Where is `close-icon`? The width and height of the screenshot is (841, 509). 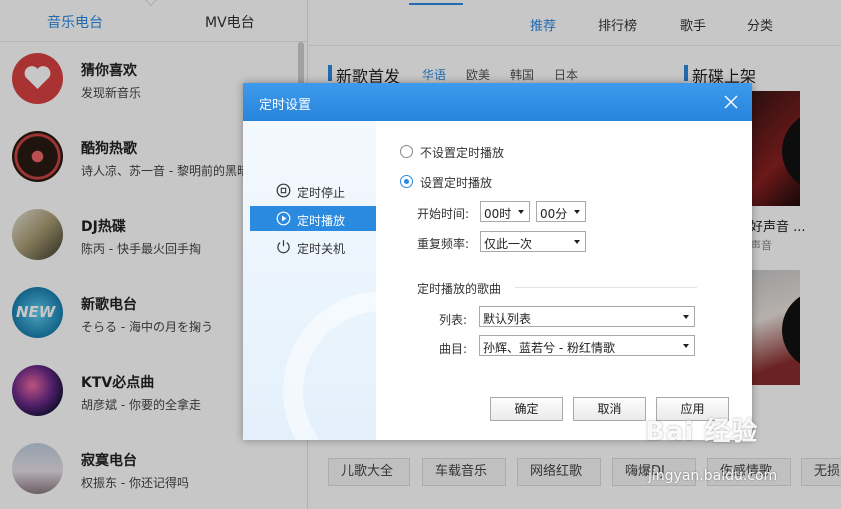
close-icon is located at coordinates (731, 102).